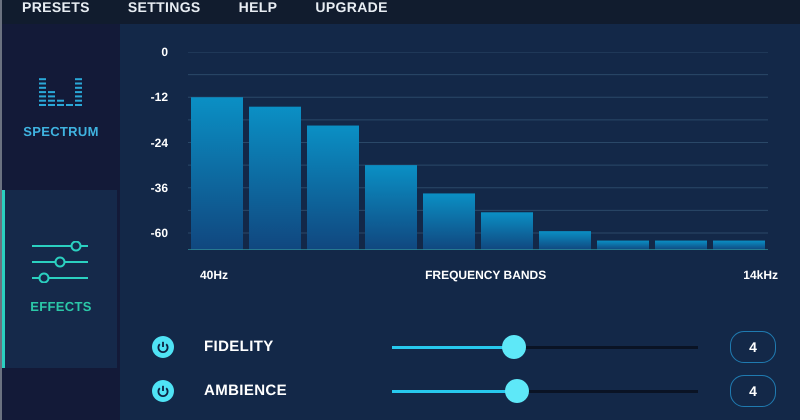 The height and width of the screenshot is (420, 800). What do you see at coordinates (164, 52) in the screenshot?
I see `axis-tick-label: 0` at bounding box center [164, 52].